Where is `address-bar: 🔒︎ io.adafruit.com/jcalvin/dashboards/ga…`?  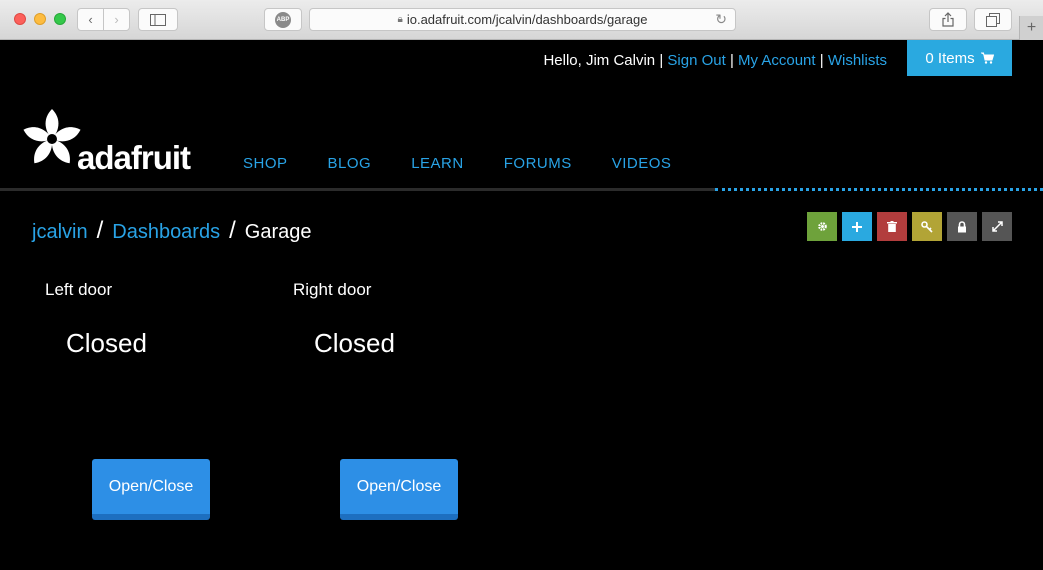
address-bar: 🔒︎ io.adafruit.com/jcalvin/dashboards/ga… is located at coordinates (522, 19).